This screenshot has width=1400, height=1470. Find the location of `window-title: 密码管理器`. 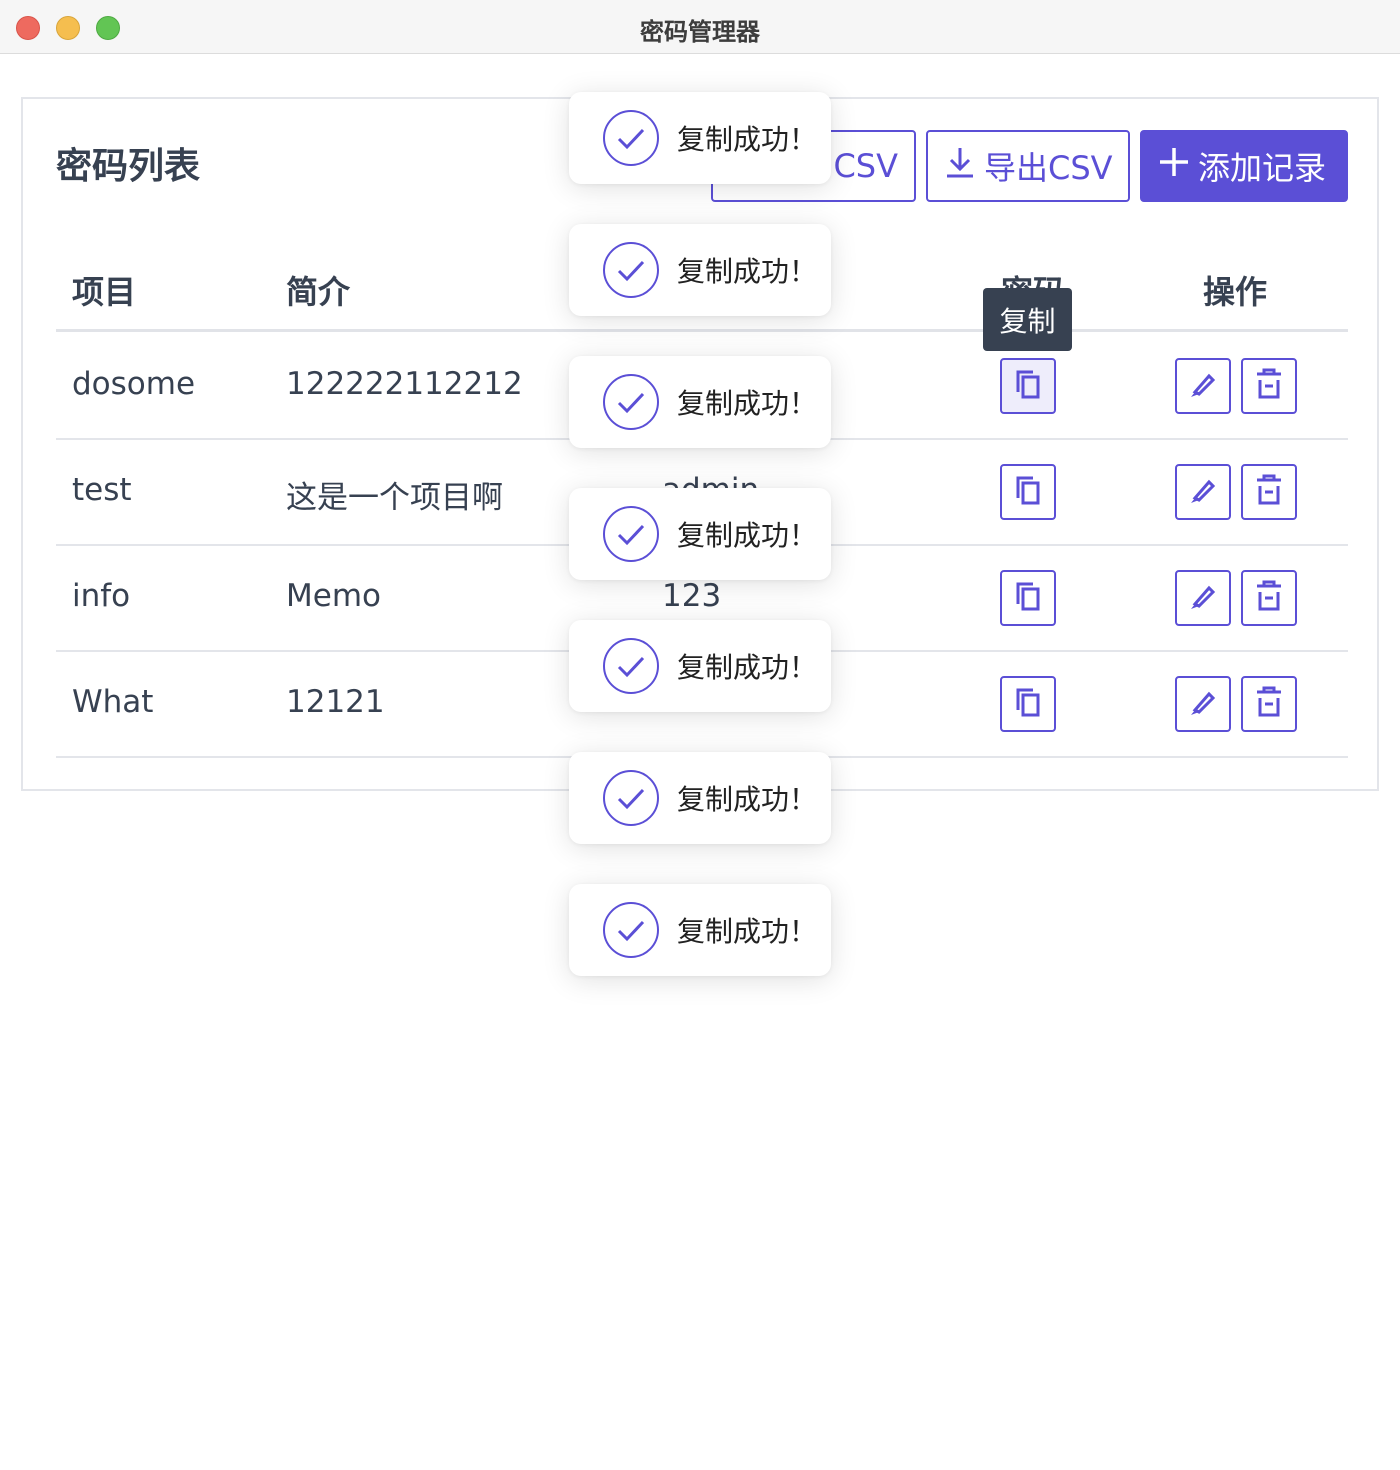

window-title: 密码管理器 is located at coordinates (700, 32).